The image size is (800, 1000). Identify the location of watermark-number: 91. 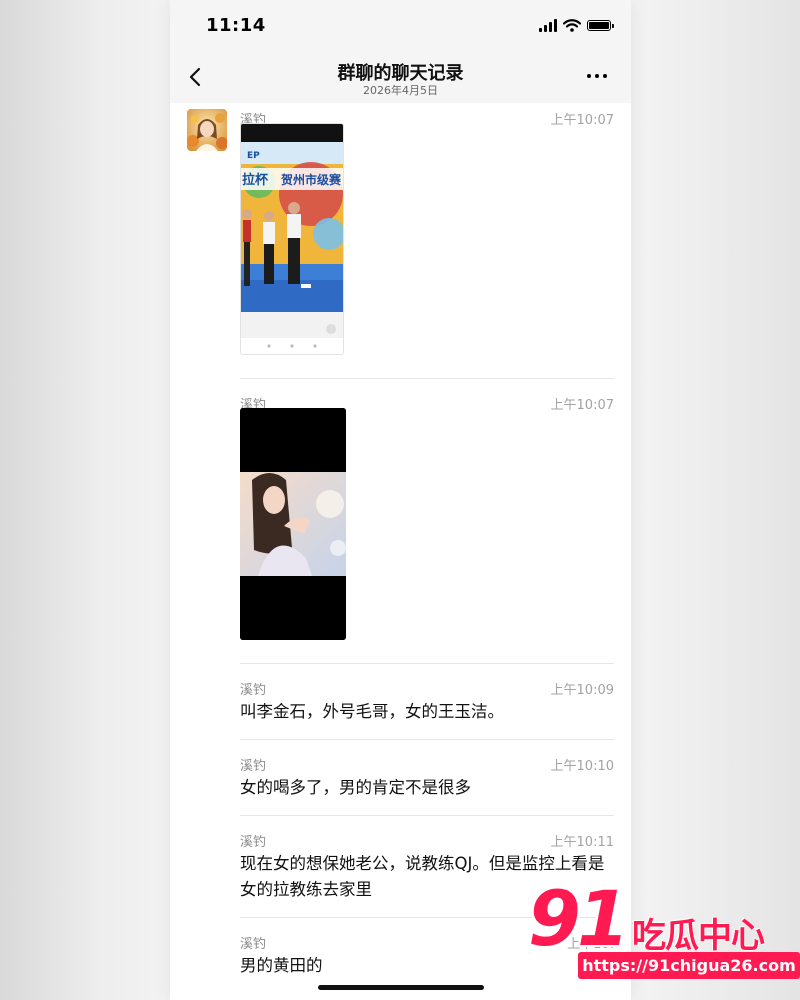
(579, 918).